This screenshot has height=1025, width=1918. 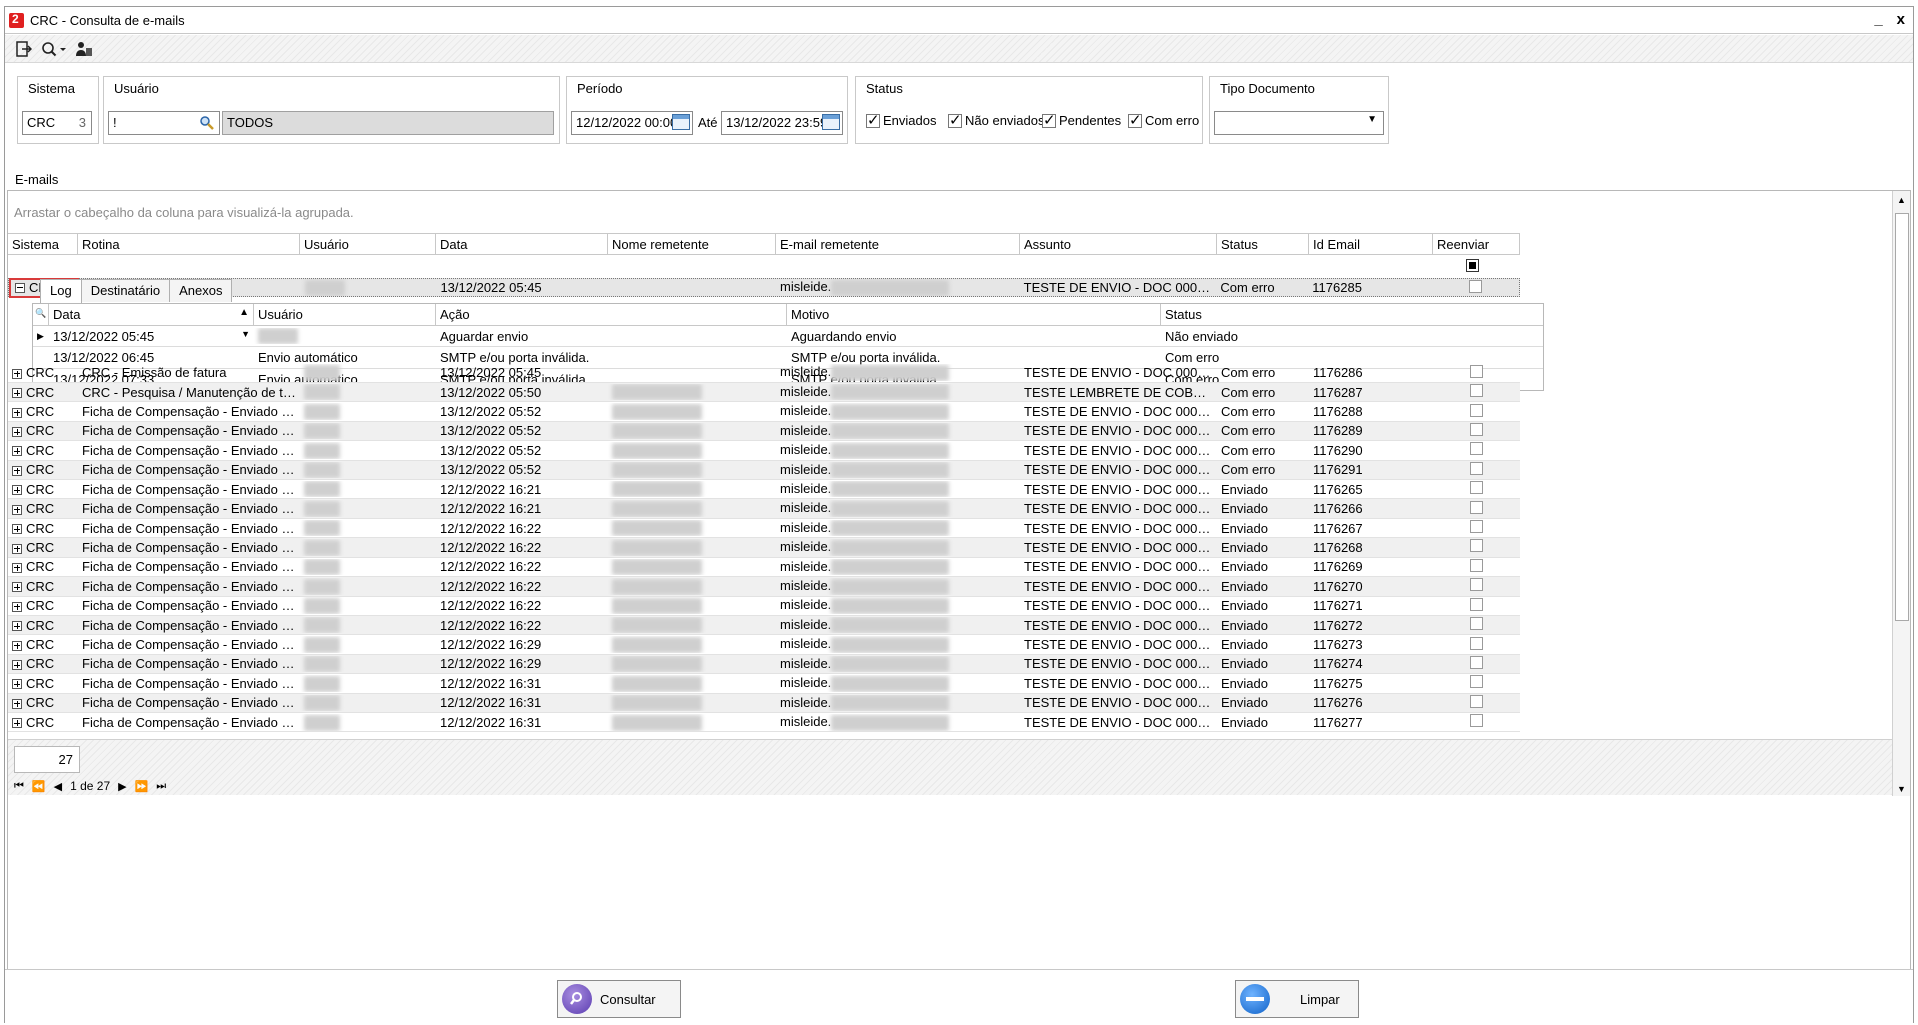 What do you see at coordinates (1901, 200) in the screenshot?
I see `scroll-up-icon: ▲` at bounding box center [1901, 200].